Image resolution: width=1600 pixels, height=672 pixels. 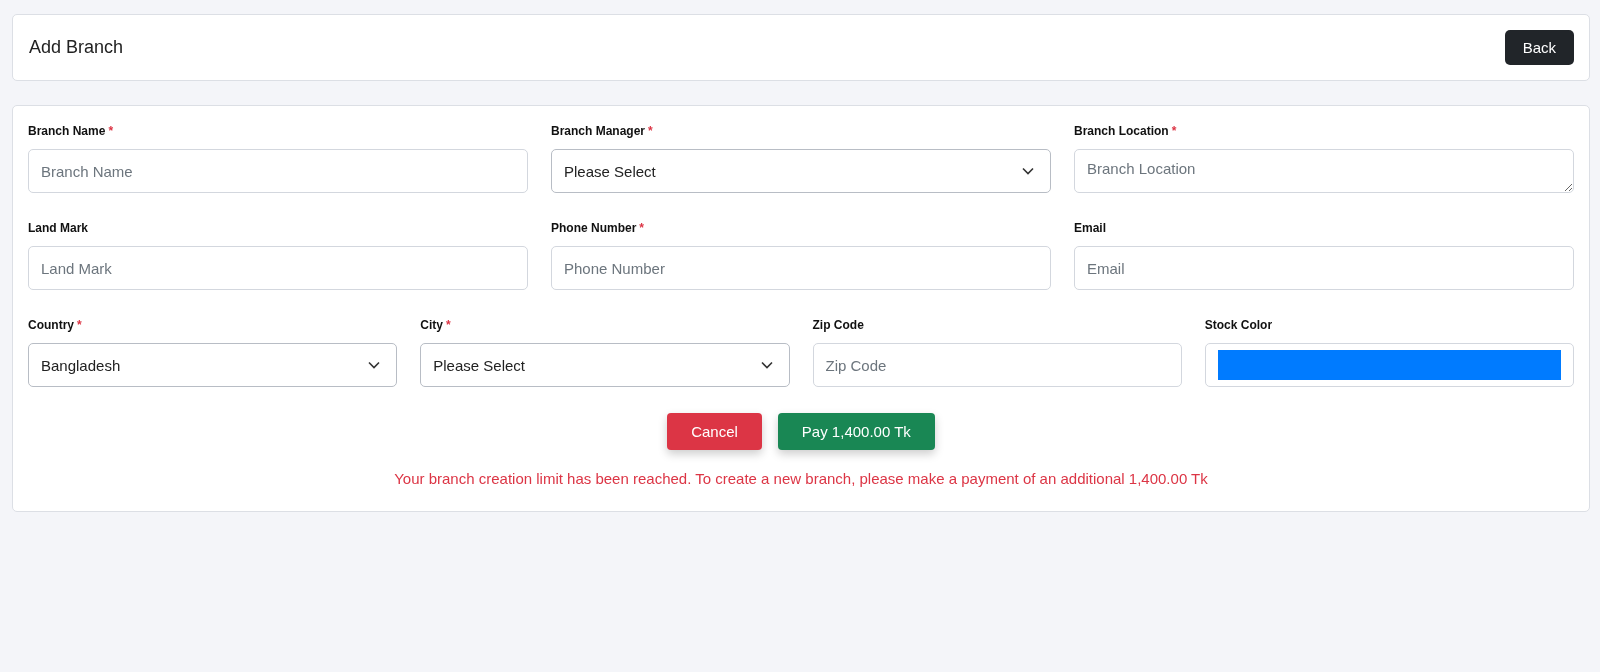 What do you see at coordinates (1238, 325) in the screenshot?
I see `field-label: Stock Color` at bounding box center [1238, 325].